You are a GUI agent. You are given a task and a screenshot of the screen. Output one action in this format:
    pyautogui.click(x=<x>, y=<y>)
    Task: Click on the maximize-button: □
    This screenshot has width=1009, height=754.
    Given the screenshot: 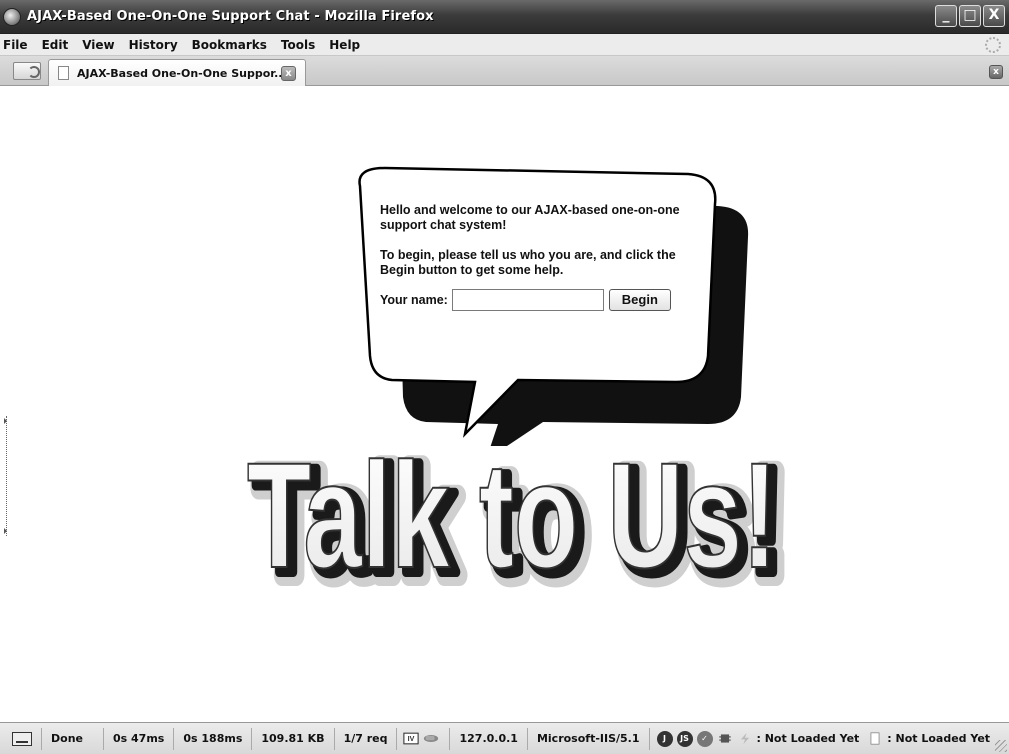 What is the action you would take?
    pyautogui.click(x=970, y=16)
    